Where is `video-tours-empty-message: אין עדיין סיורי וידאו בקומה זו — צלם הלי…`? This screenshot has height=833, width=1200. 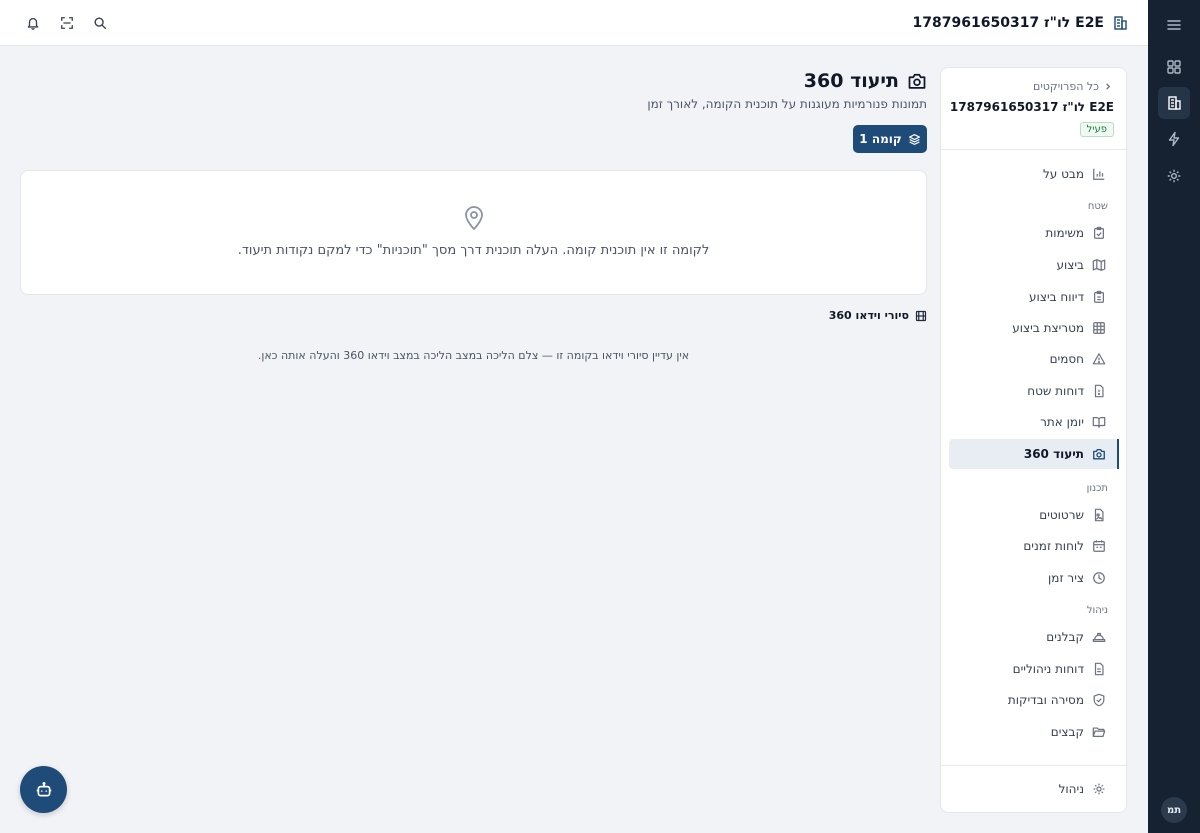
video-tours-empty-message: אין עדיין סיורי וידאו בקומה זו — צלם הלי… is located at coordinates (473, 355).